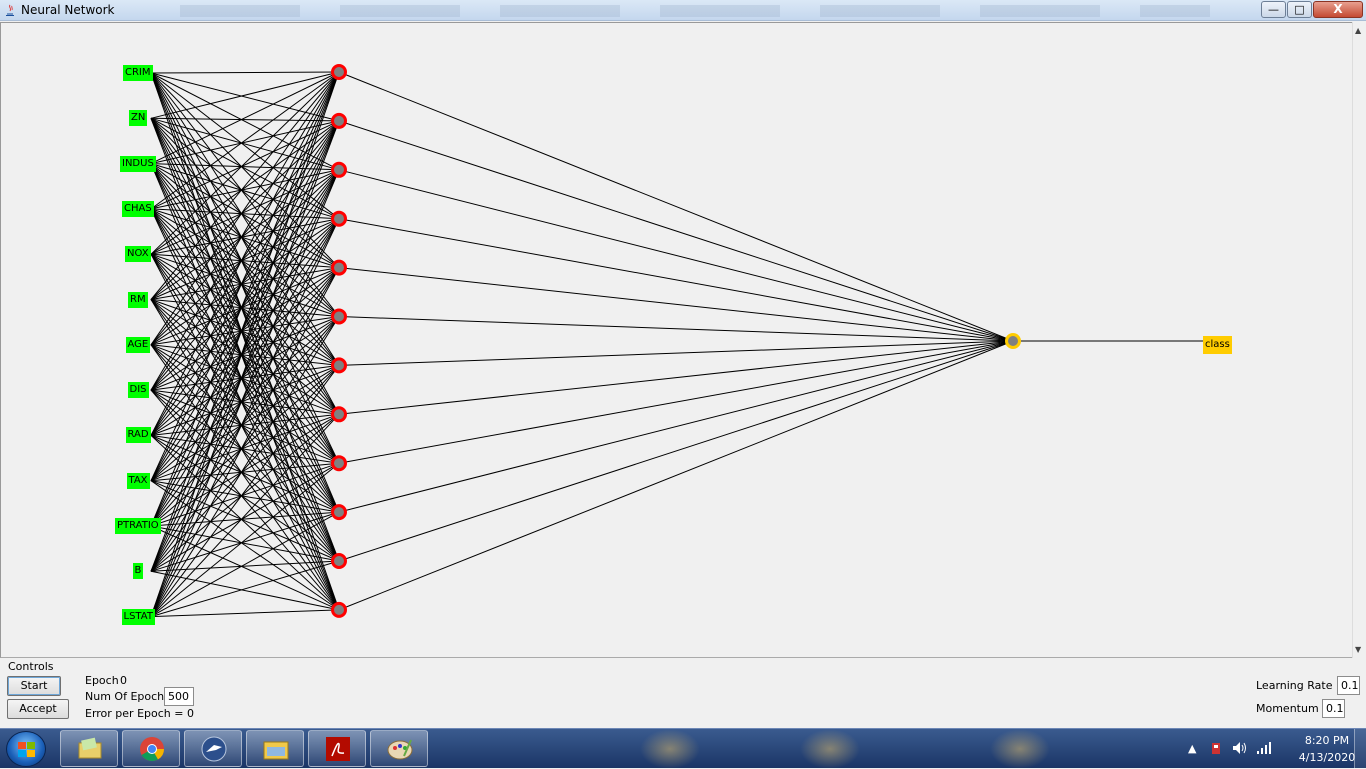  What do you see at coordinates (138, 390) in the screenshot?
I see `input-node-dis: DIS` at bounding box center [138, 390].